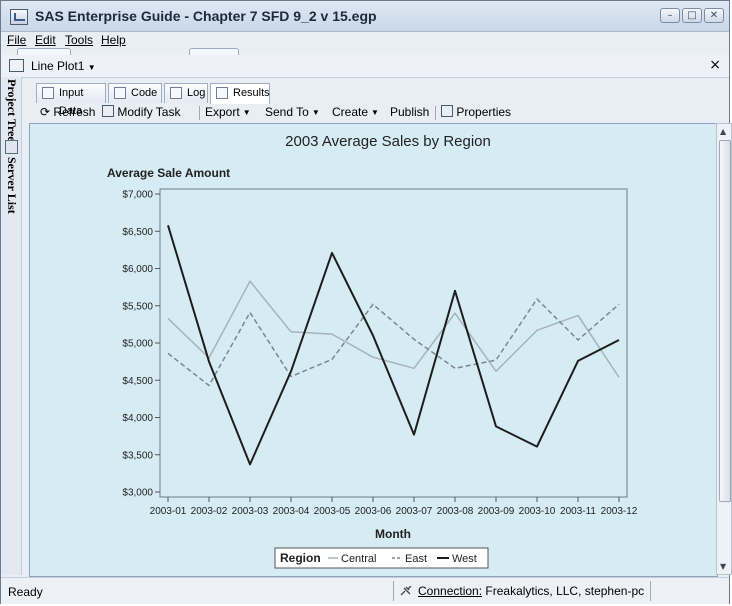  What do you see at coordinates (714, 15) in the screenshot?
I see `close-window-button: ✕` at bounding box center [714, 15].